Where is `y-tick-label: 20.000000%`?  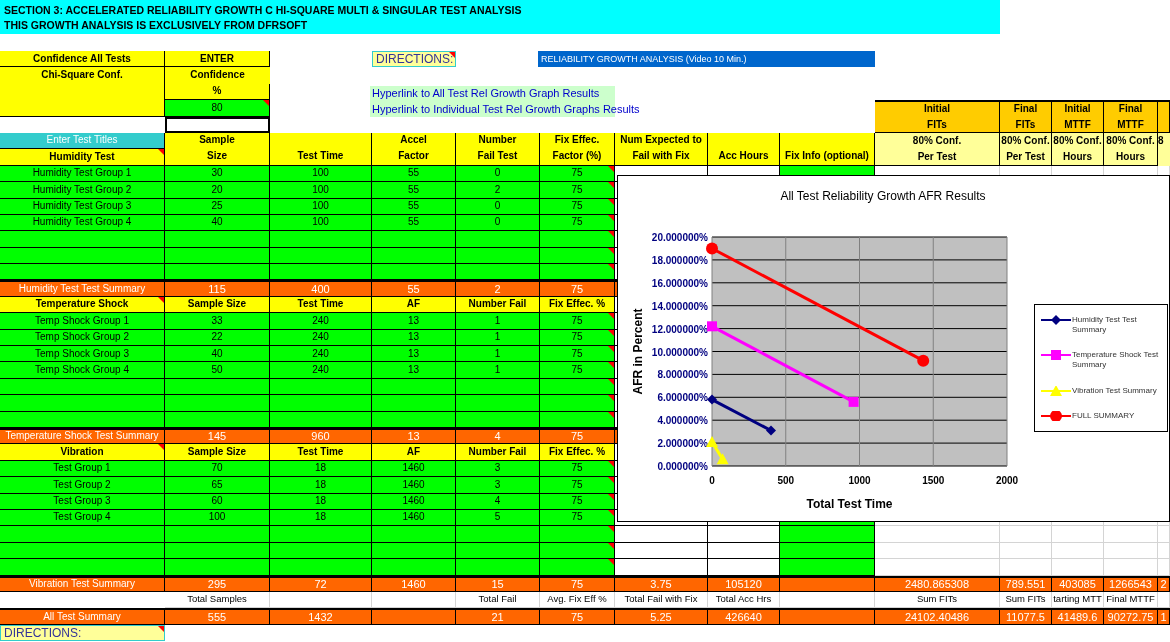 y-tick-label: 20.000000% is located at coordinates (679, 237).